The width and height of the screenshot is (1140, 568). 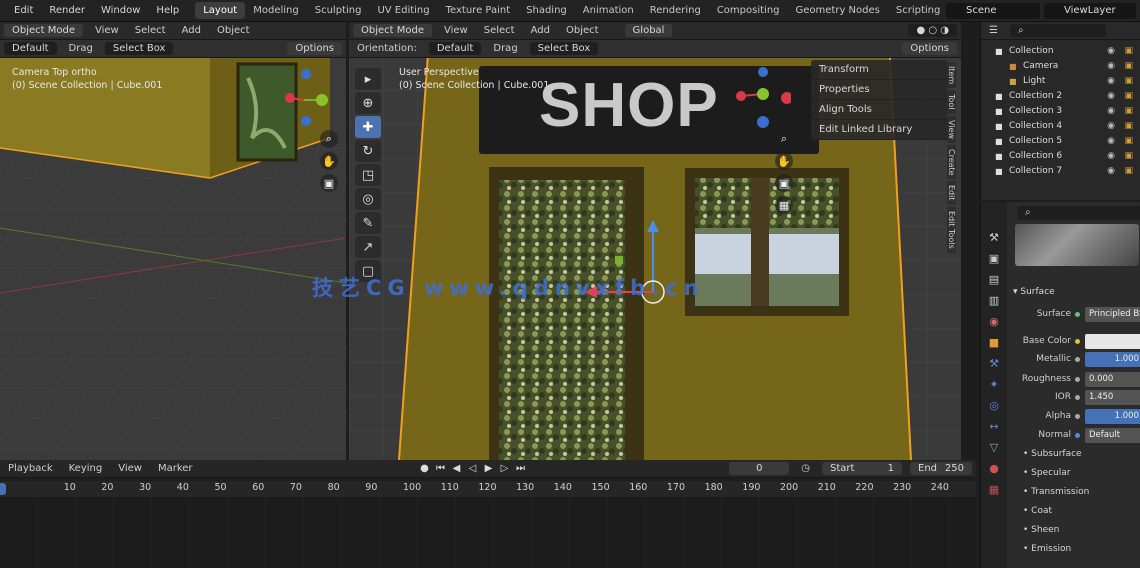 What do you see at coordinates (338, 10) in the screenshot?
I see `workspace-tab: Sculpting` at bounding box center [338, 10].